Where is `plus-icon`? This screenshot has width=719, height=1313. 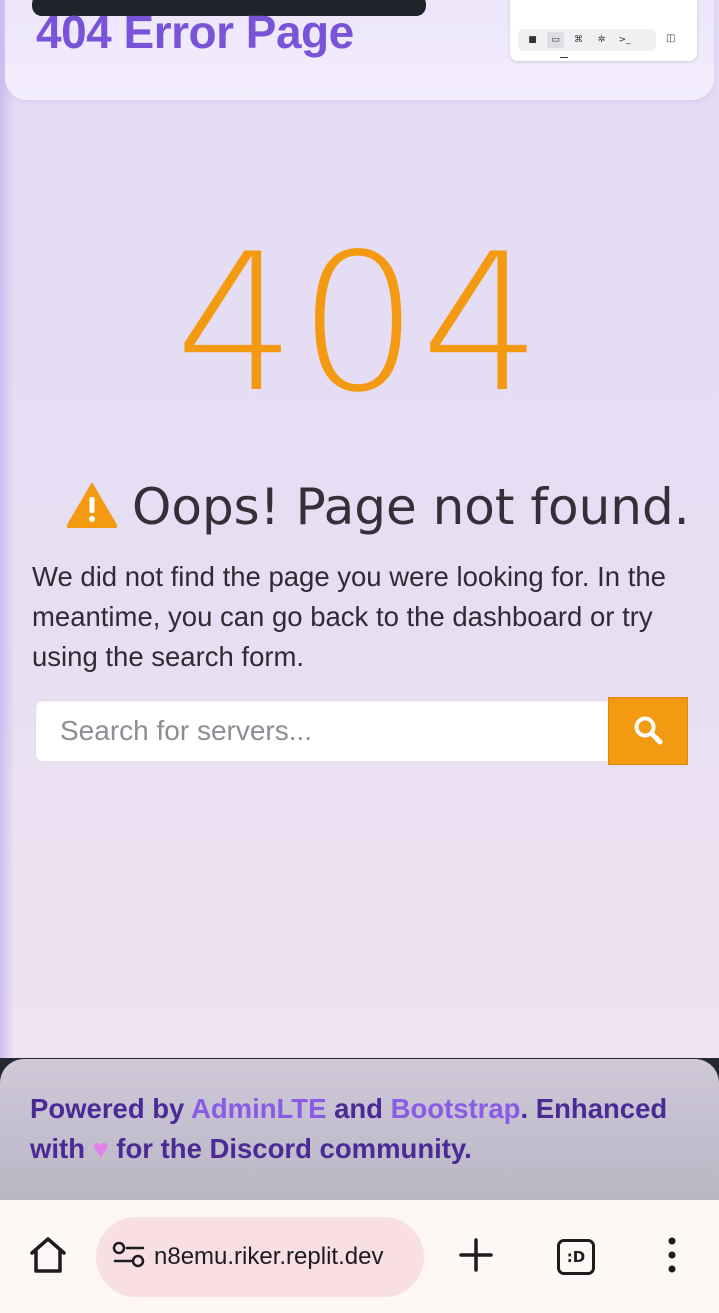
plus-icon is located at coordinates (476, 1257).